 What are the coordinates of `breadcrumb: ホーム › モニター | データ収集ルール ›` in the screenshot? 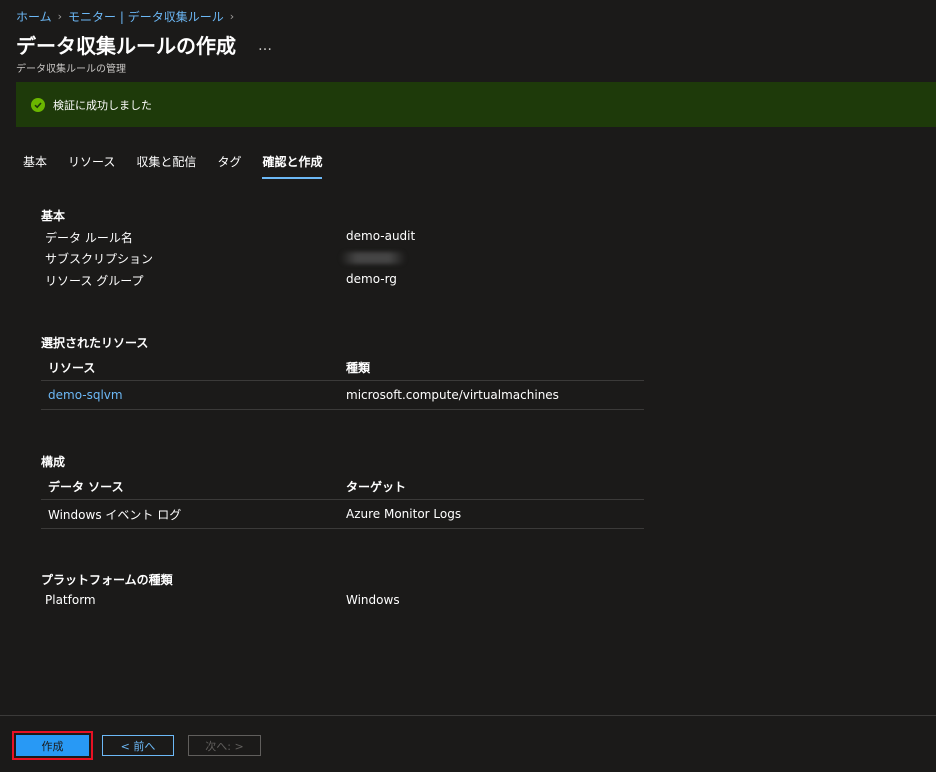 It's located at (128, 16).